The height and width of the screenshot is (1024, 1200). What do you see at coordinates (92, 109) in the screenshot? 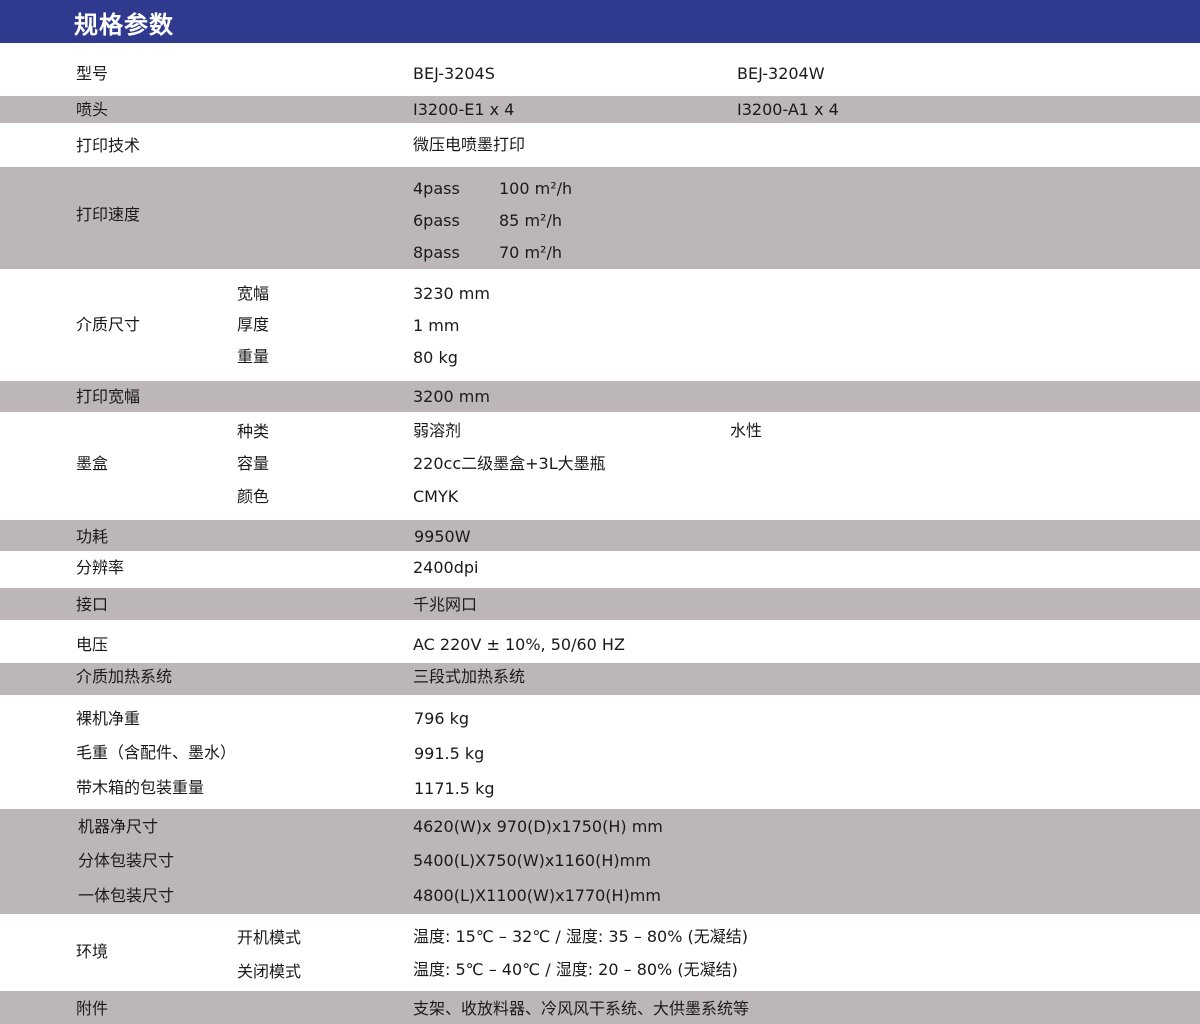
I see `nozzle-label: 喷头` at bounding box center [92, 109].